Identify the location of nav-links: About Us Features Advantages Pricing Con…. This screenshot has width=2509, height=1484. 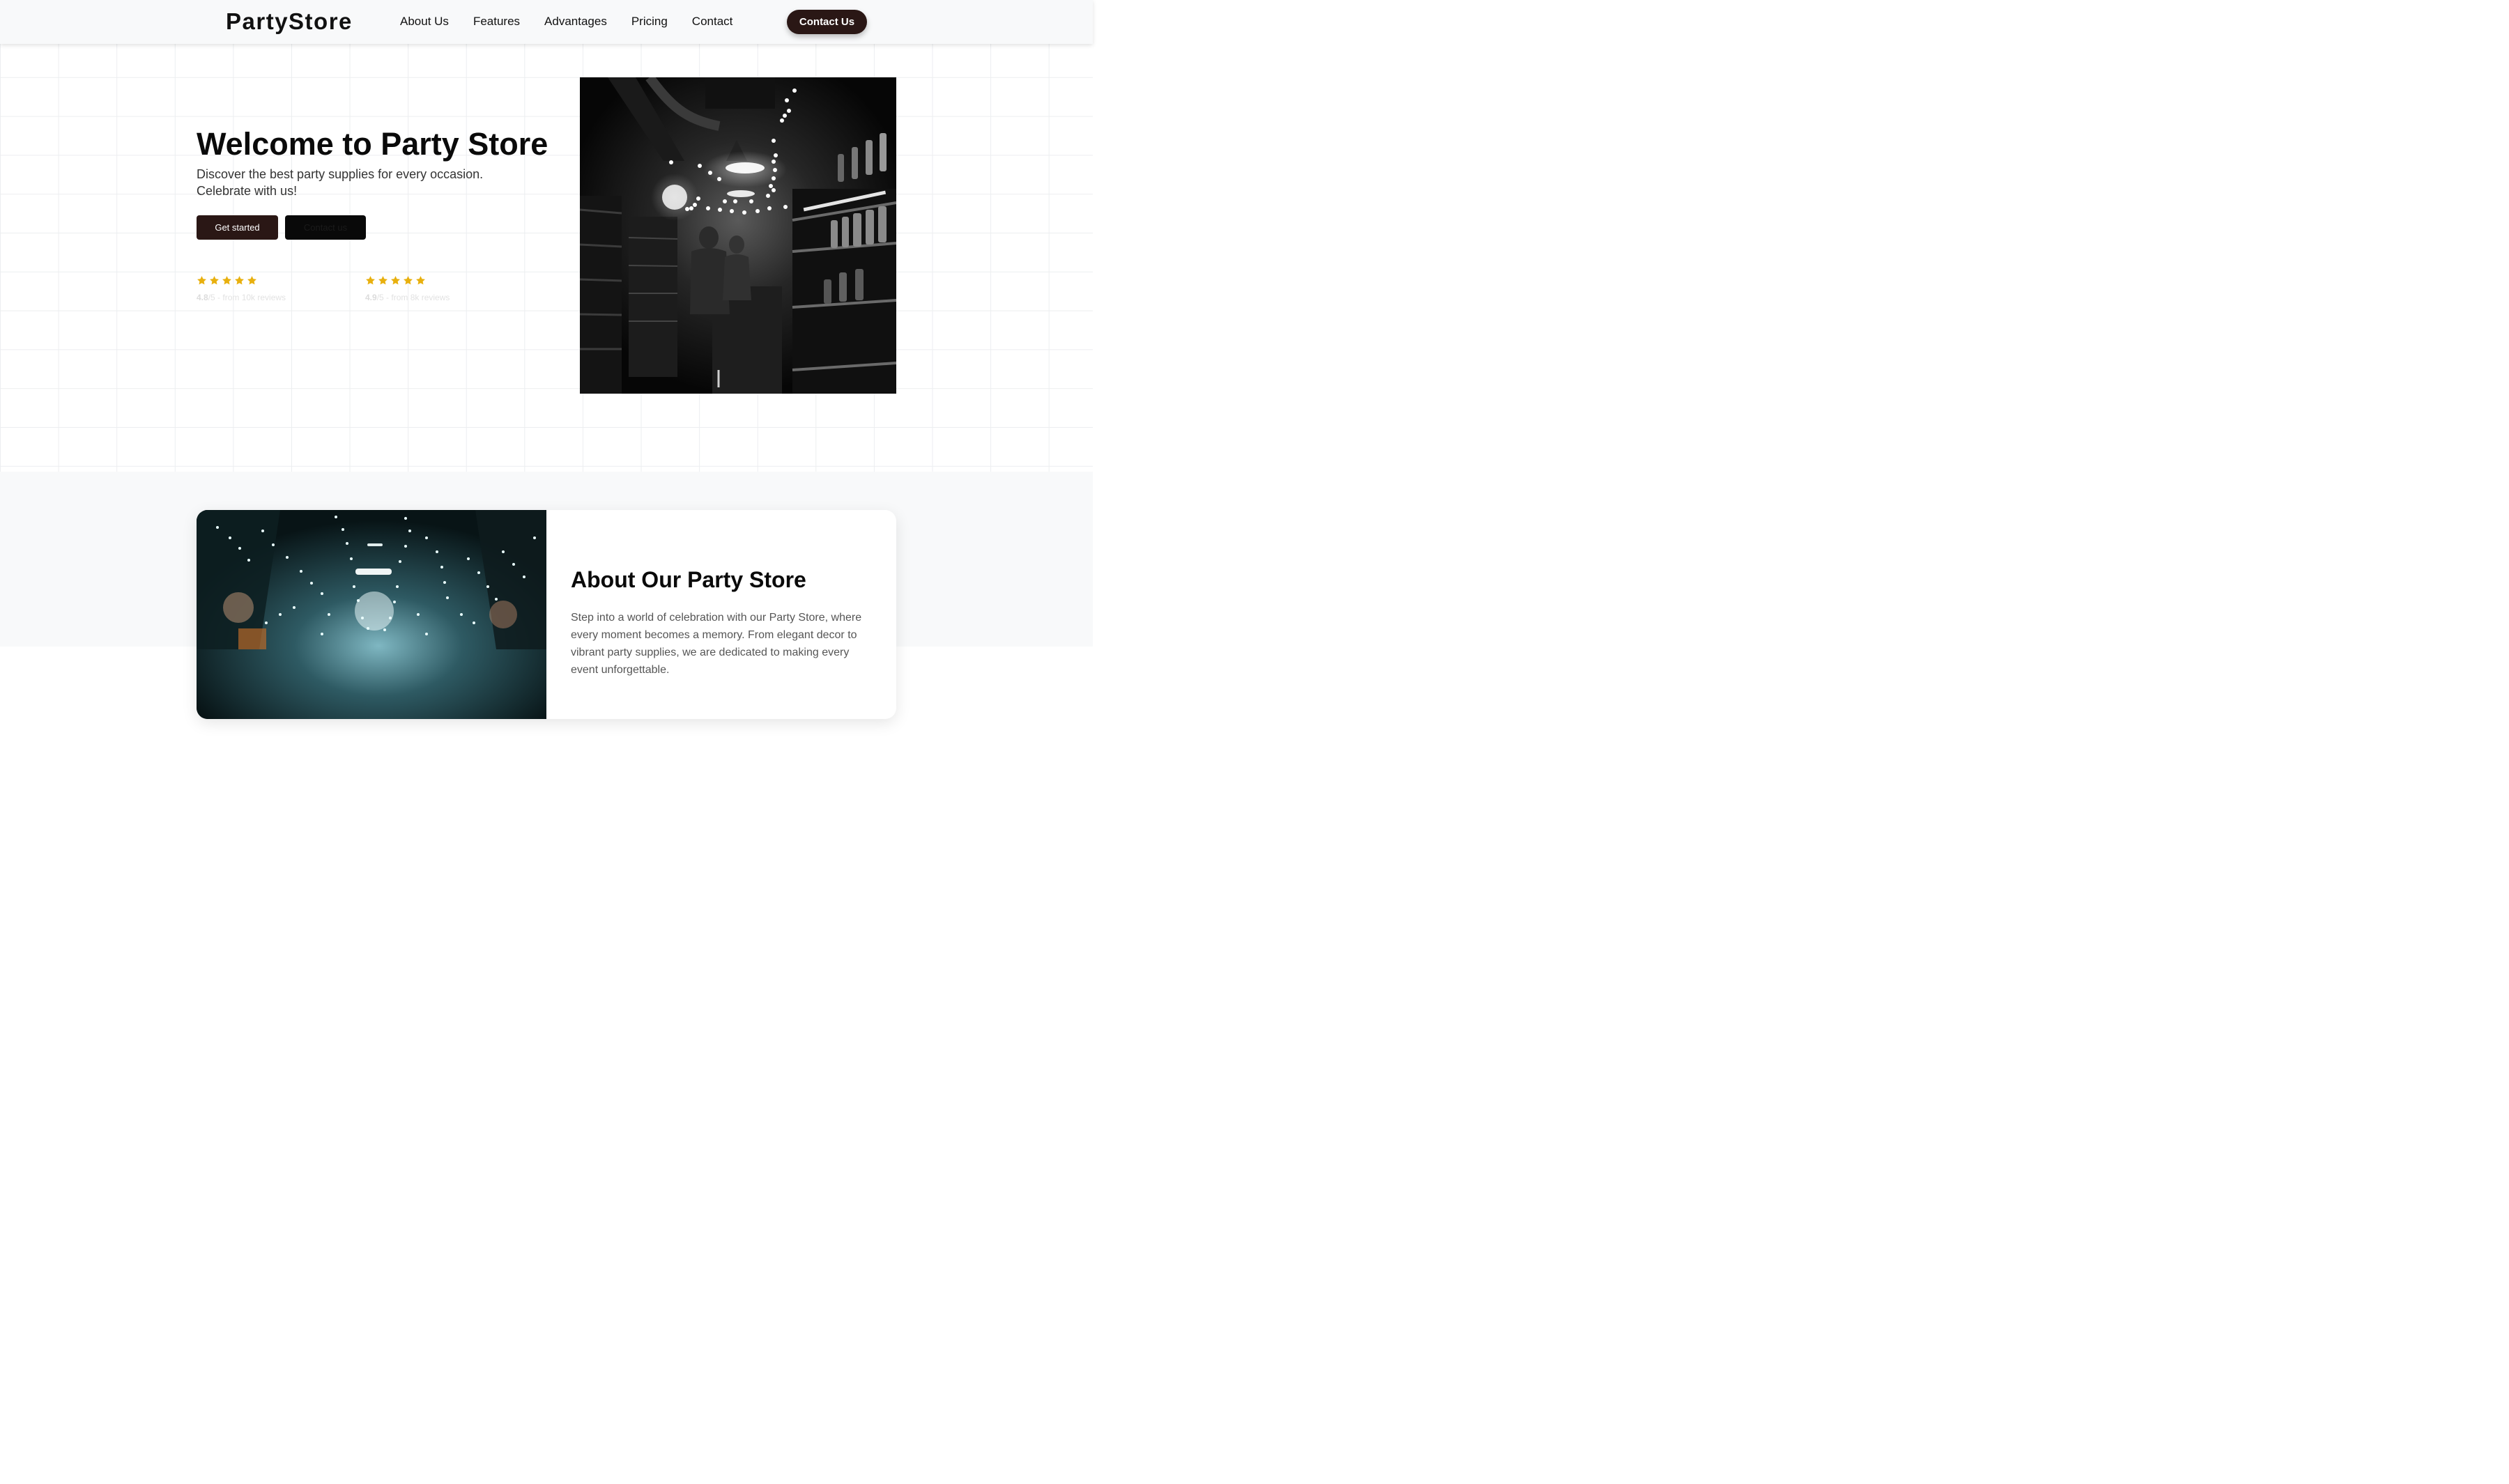
(578, 22).